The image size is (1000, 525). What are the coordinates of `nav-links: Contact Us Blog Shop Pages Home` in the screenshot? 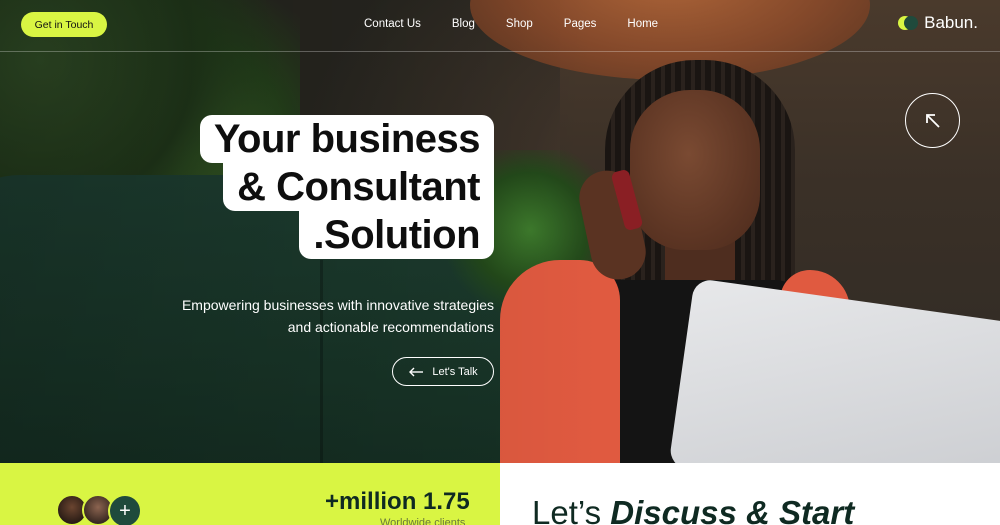 It's located at (511, 24).